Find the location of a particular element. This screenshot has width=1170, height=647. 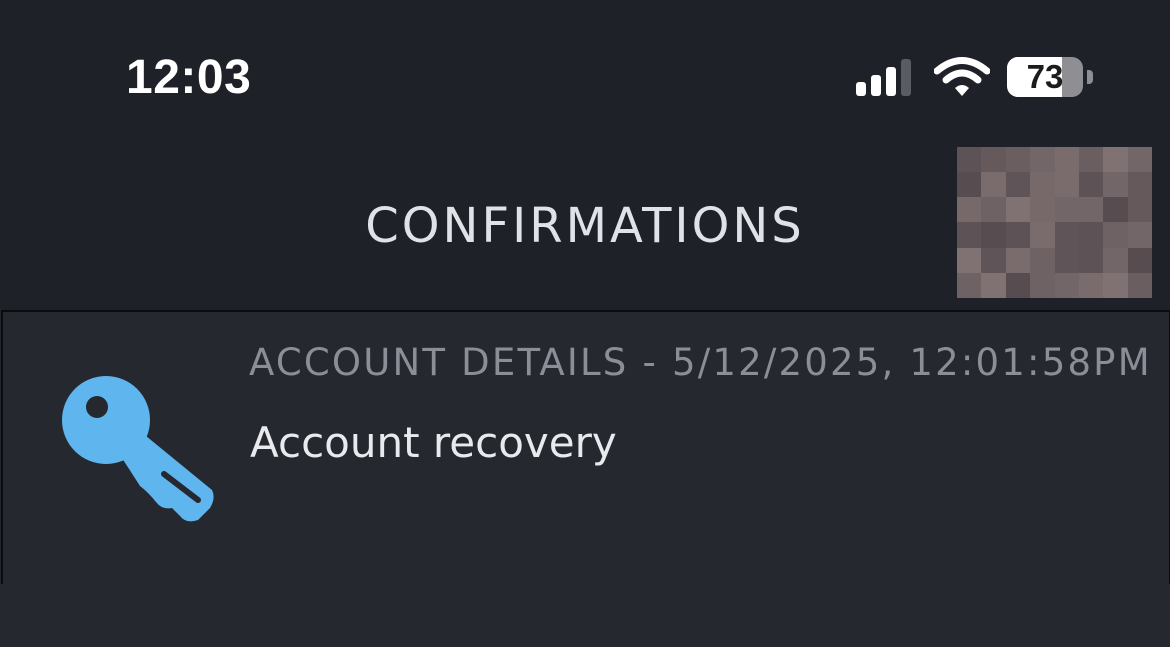

wifi-icon is located at coordinates (962, 76).